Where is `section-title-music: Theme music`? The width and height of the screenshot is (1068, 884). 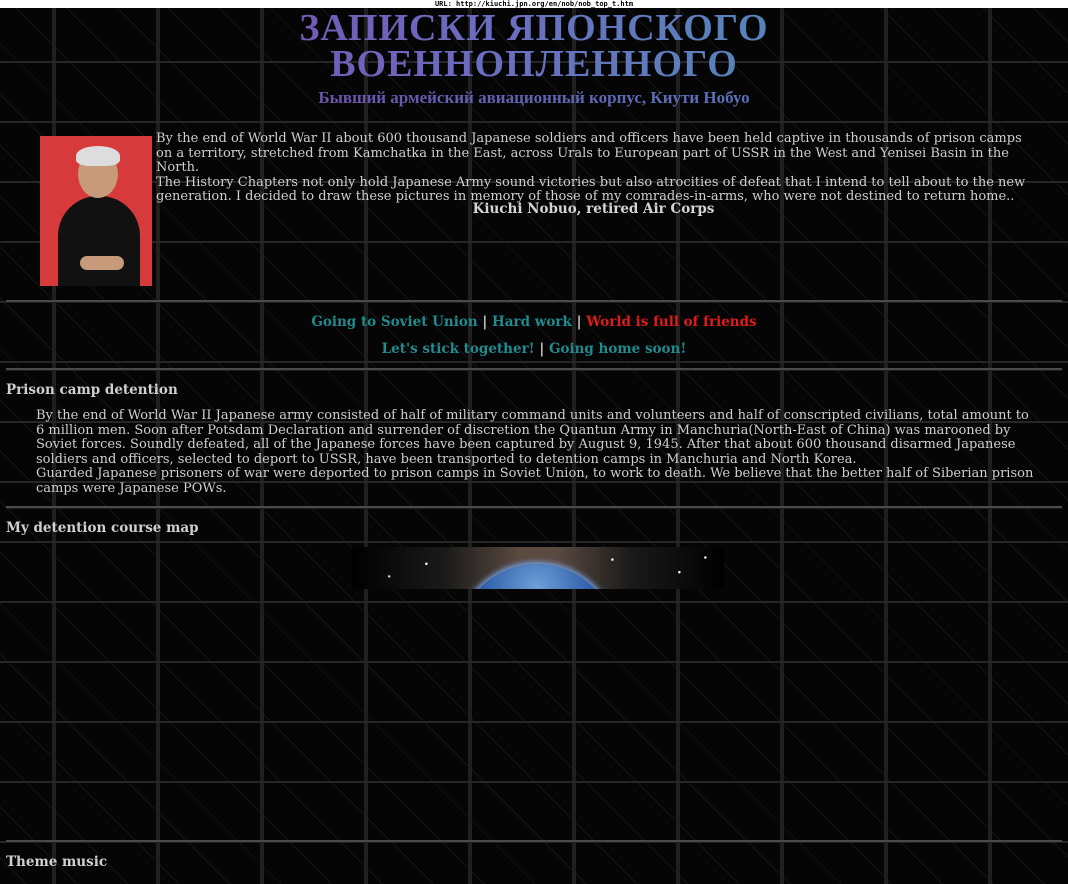
section-title-music: Theme music is located at coordinates (57, 862).